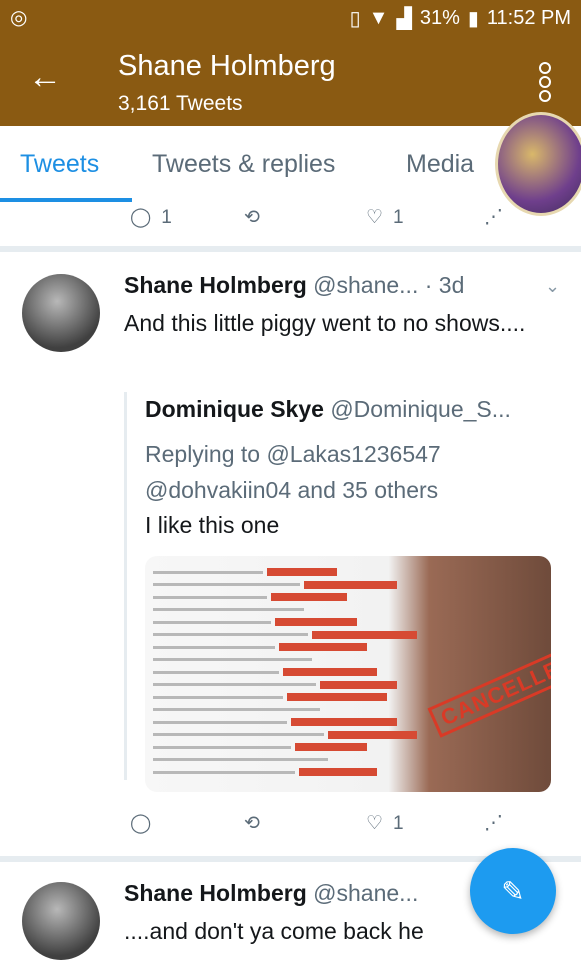 This screenshot has height=960, width=581. I want to click on tab-media: Media, so click(440, 164).